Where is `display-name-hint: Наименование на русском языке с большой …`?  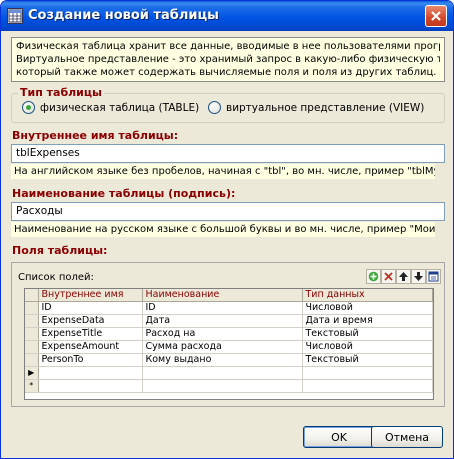
display-name-hint: Наименование на русском языке с большой … is located at coordinates (223, 229).